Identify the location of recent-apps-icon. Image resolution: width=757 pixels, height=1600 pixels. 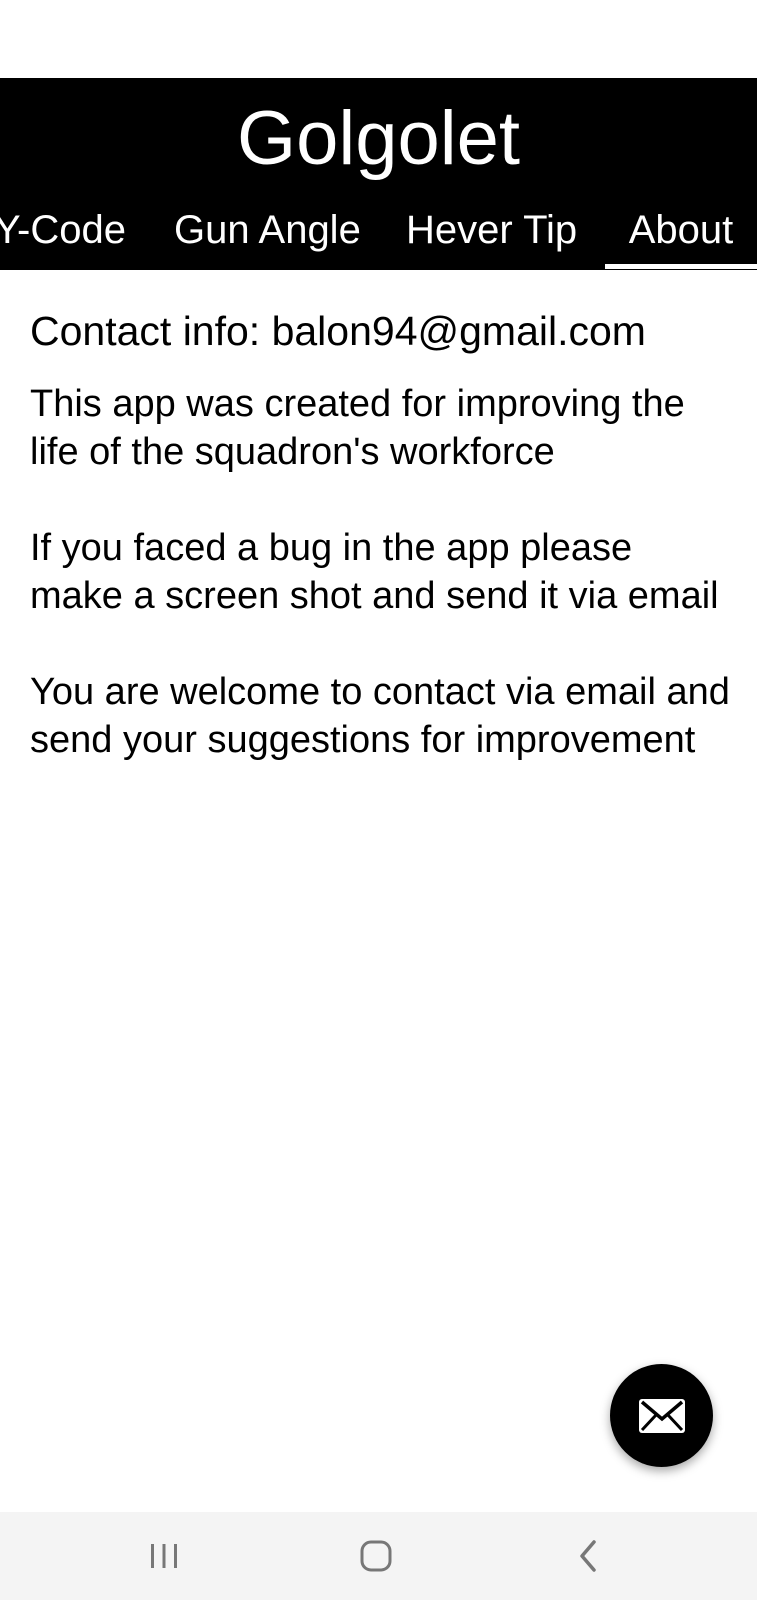
(164, 1556).